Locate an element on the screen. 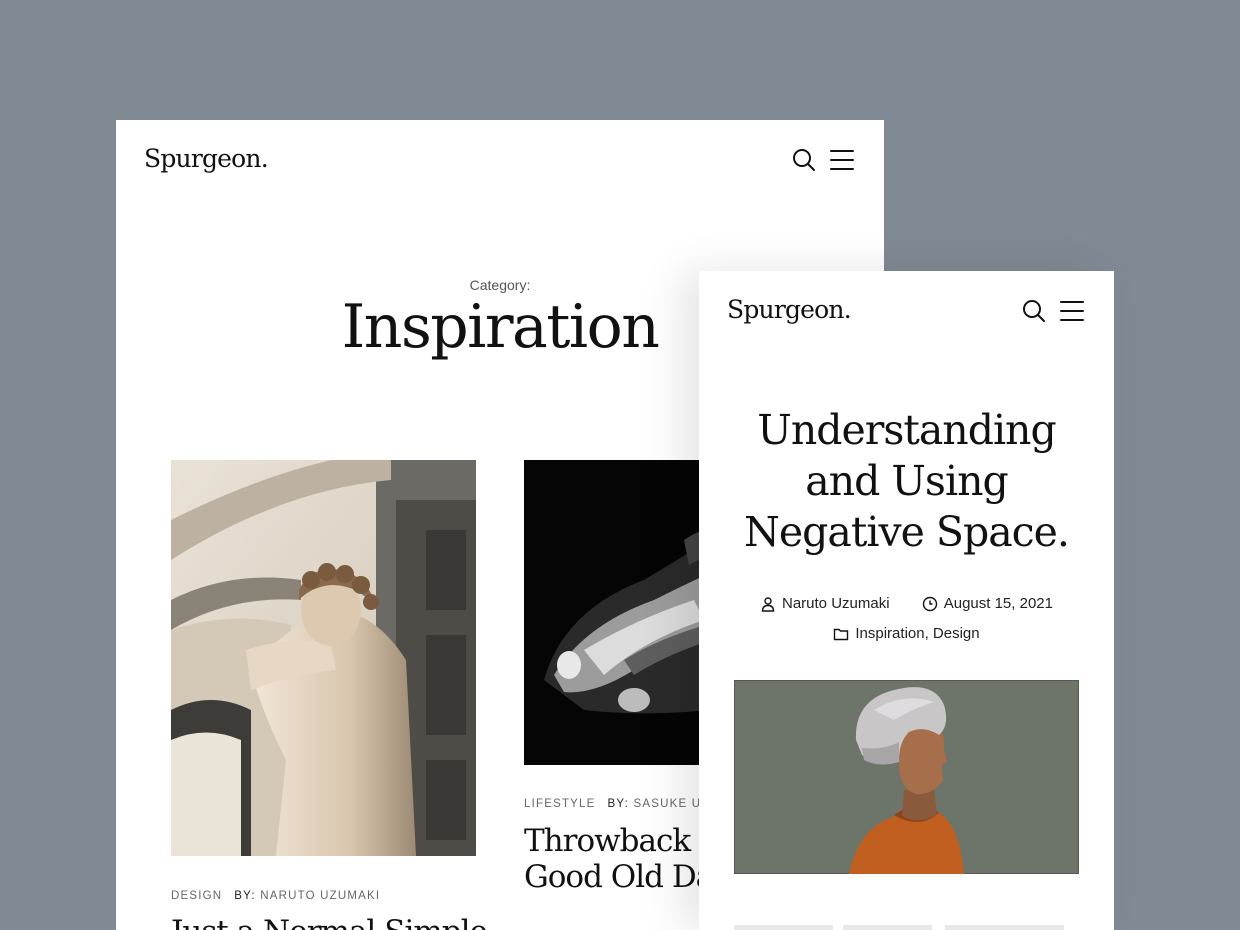 Image resolution: width=1240 pixels, height=930 pixels. post-title: Just a Normal Simple is located at coordinates (329, 922).